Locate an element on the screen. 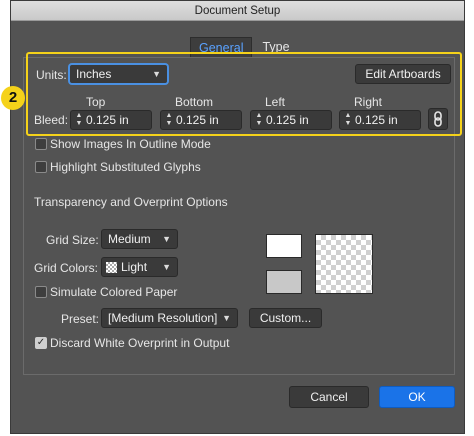 Image resolution: width=474 pixels, height=436 pixels. grid-color-swatch-dark is located at coordinates (284, 282).